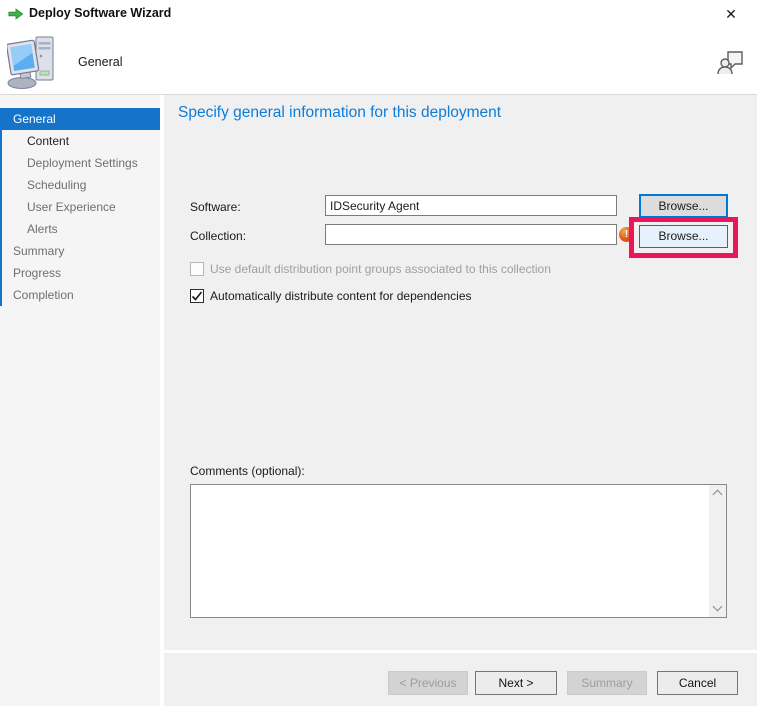  Describe the element at coordinates (731, 14) in the screenshot. I see `close-icon: ✕` at that location.